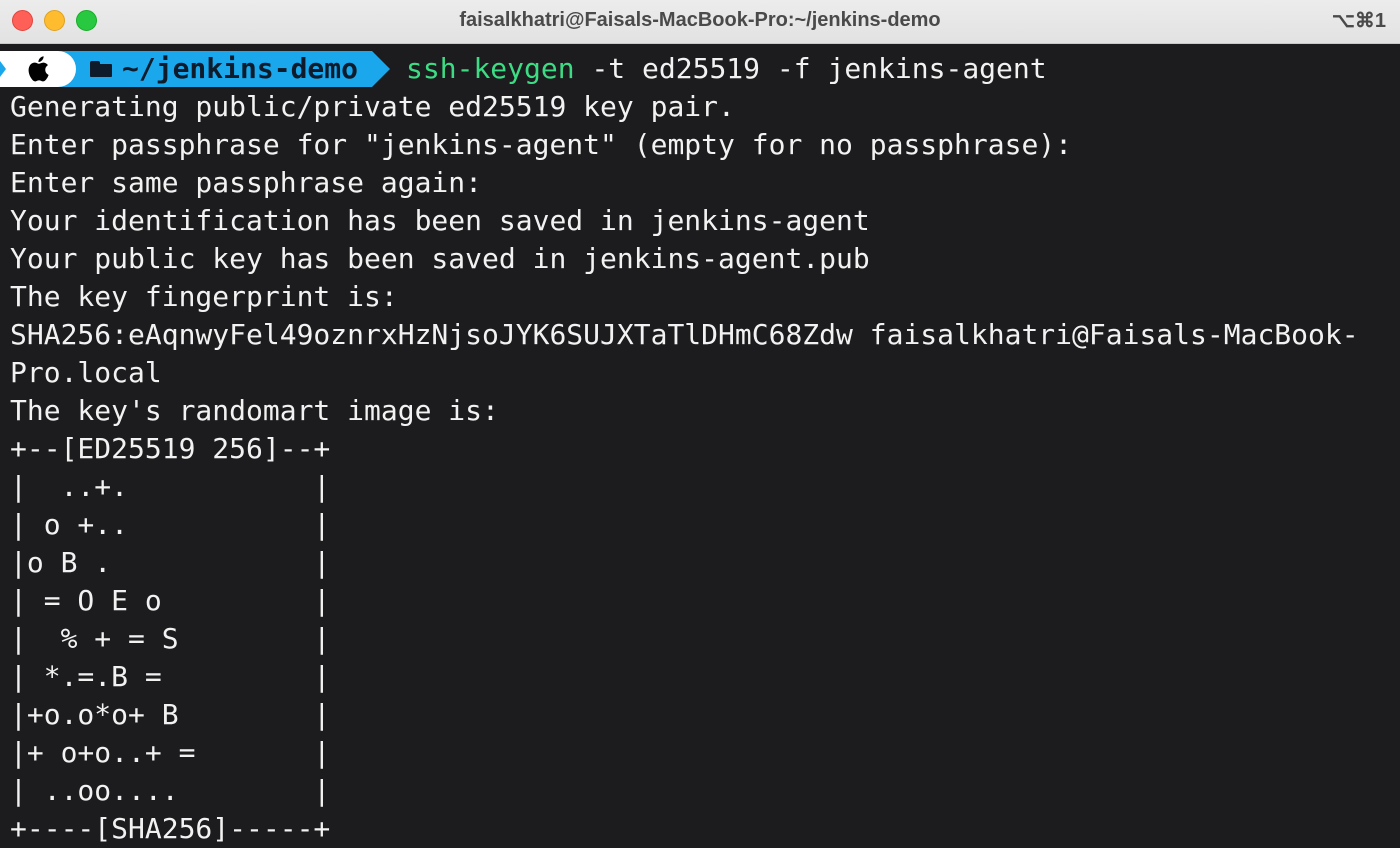 The image size is (1400, 848). Describe the element at coordinates (254, 410) in the screenshot. I see `output-line: The key's randomart image is:` at that location.